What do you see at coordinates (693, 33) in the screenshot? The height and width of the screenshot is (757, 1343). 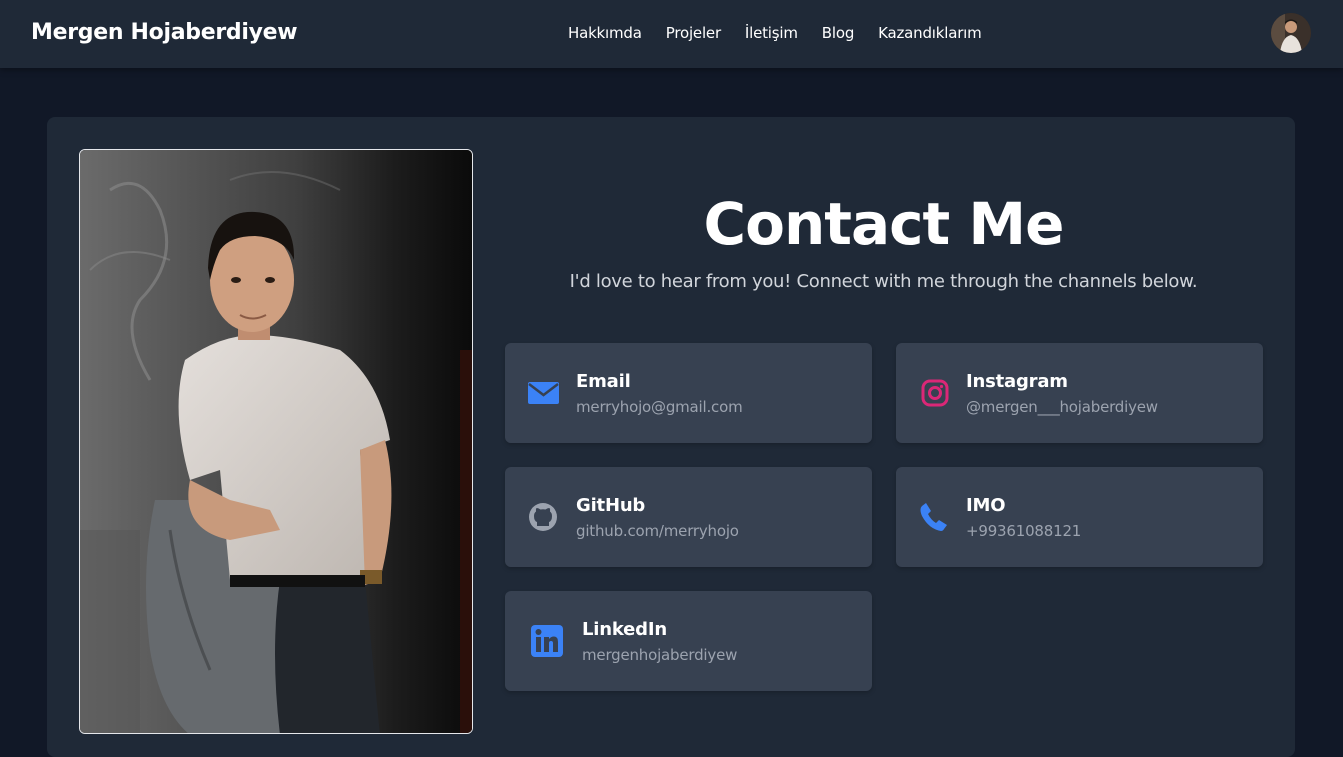 I see `nav-link-projects: Projeler` at bounding box center [693, 33].